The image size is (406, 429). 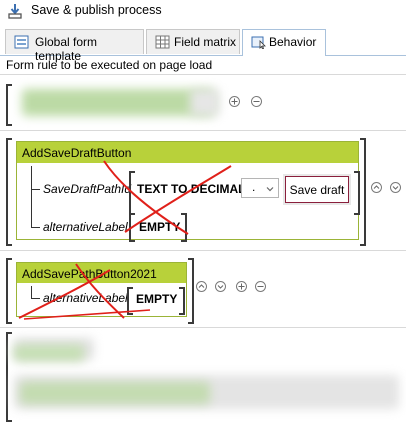 I want to click on tab-label: Behavior, so click(x=293, y=42).